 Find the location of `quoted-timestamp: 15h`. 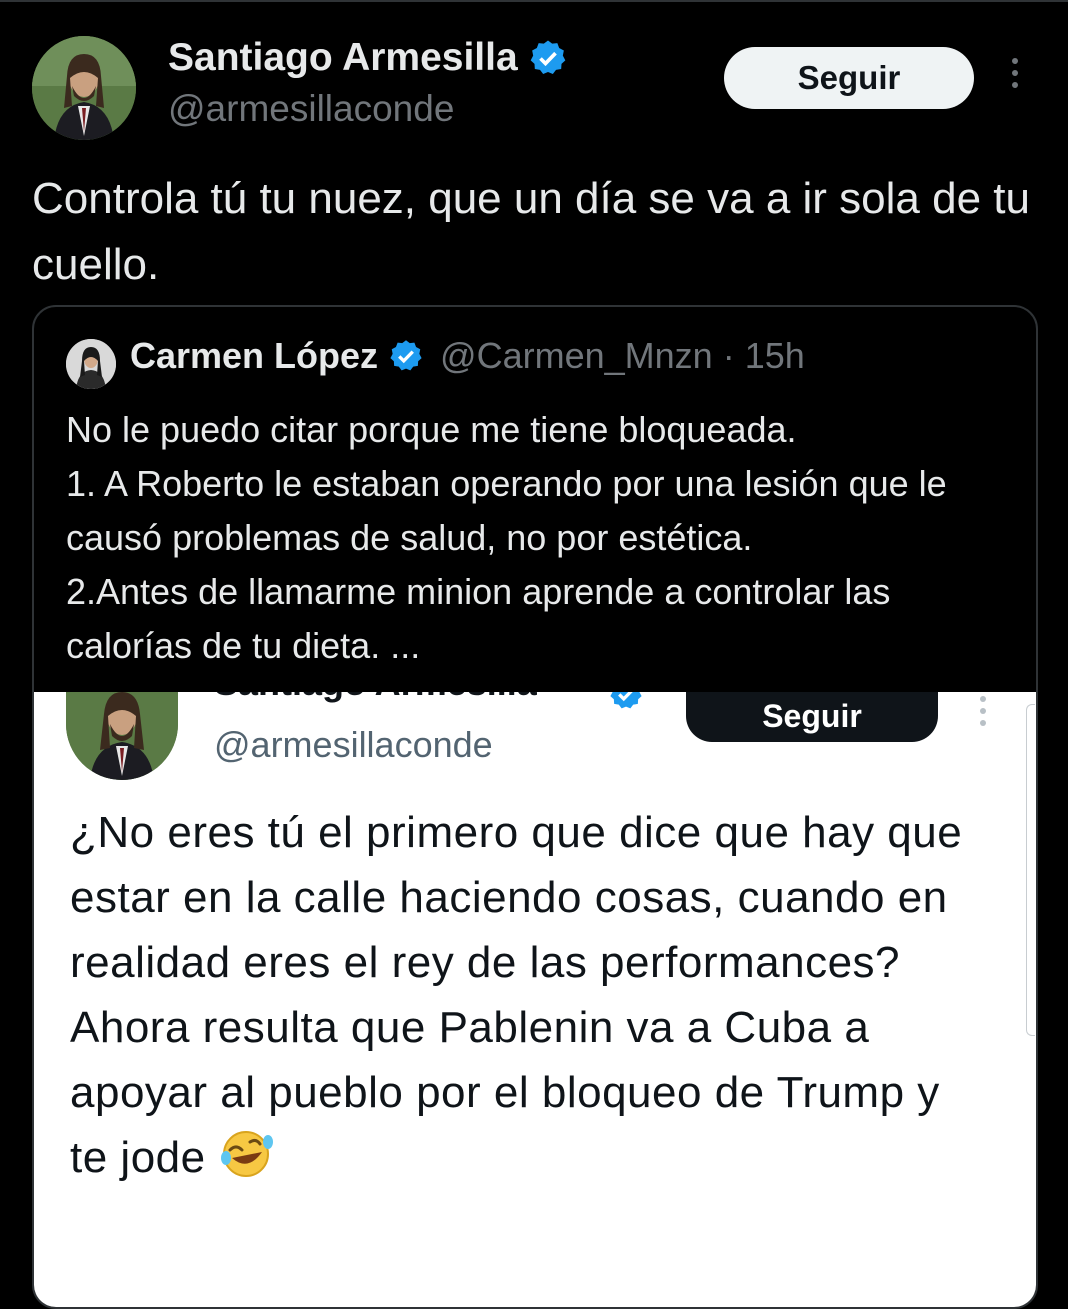

quoted-timestamp: 15h is located at coordinates (775, 356).